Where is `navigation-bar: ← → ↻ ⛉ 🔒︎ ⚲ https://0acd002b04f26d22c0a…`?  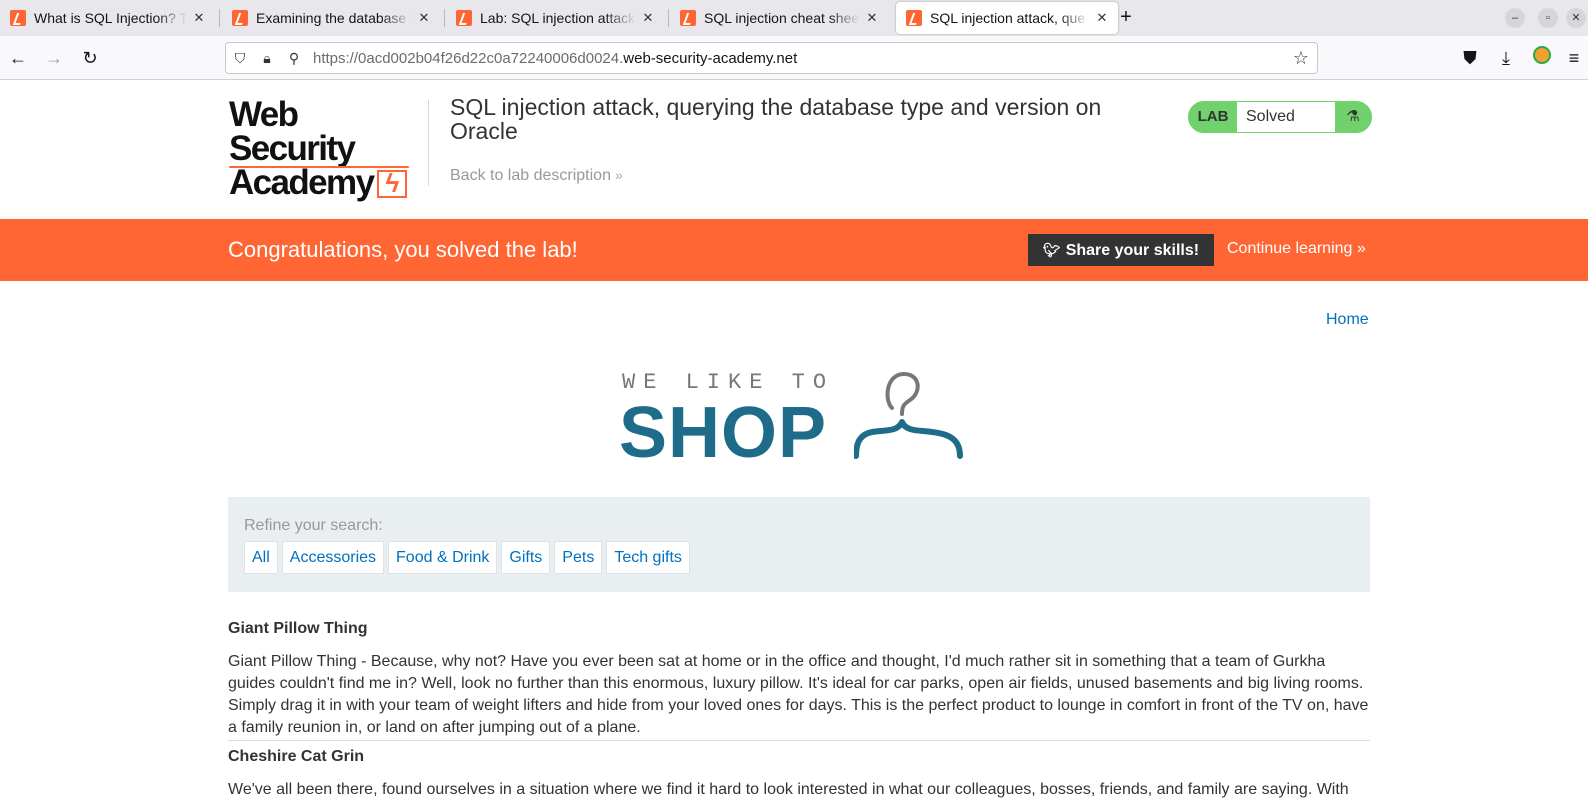 navigation-bar: ← → ↻ ⛉ 🔒︎ ⚲ https://0acd002b04f26d22c0a… is located at coordinates (794, 58).